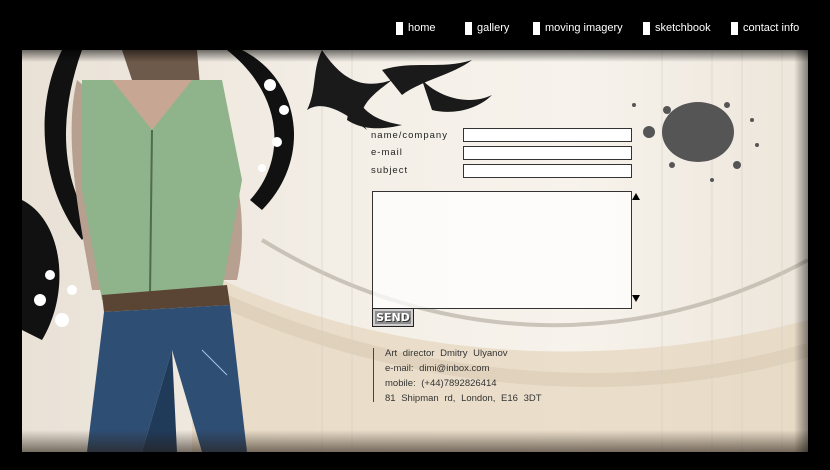  Describe the element at coordinates (415, 441) in the screenshot. I see `grunge-edge-bottom` at that location.